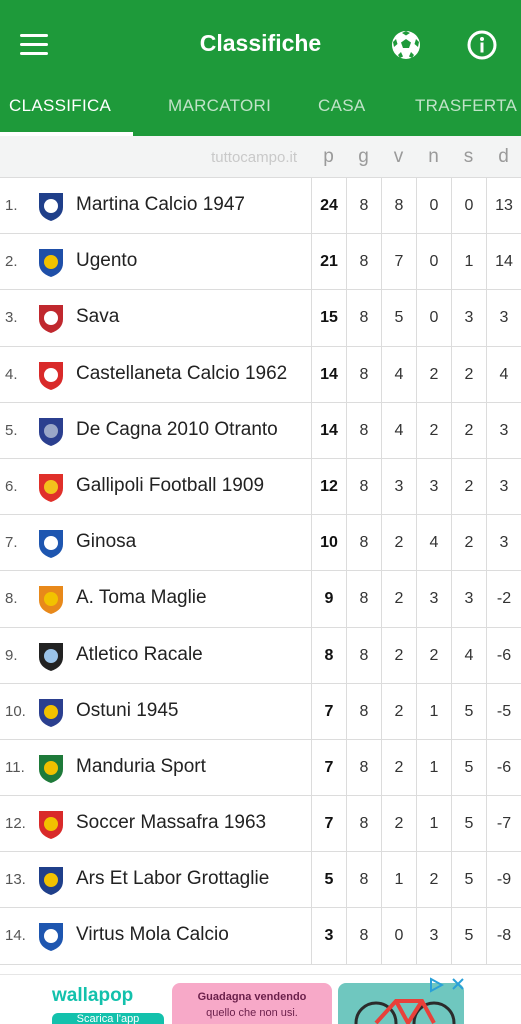 The width and height of the screenshot is (521, 1024). I want to click on table-row: 3. Sava 15 8 5 0 3 3, so click(260, 318).